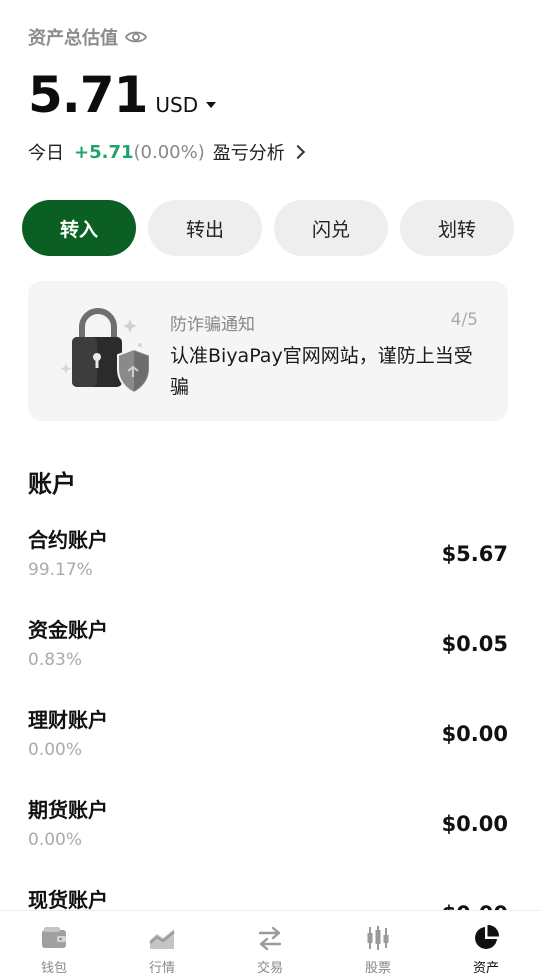 The image size is (540, 980). Describe the element at coordinates (268, 228) in the screenshot. I see `action-buttons: 转入 转出 闪兑 划转` at that location.